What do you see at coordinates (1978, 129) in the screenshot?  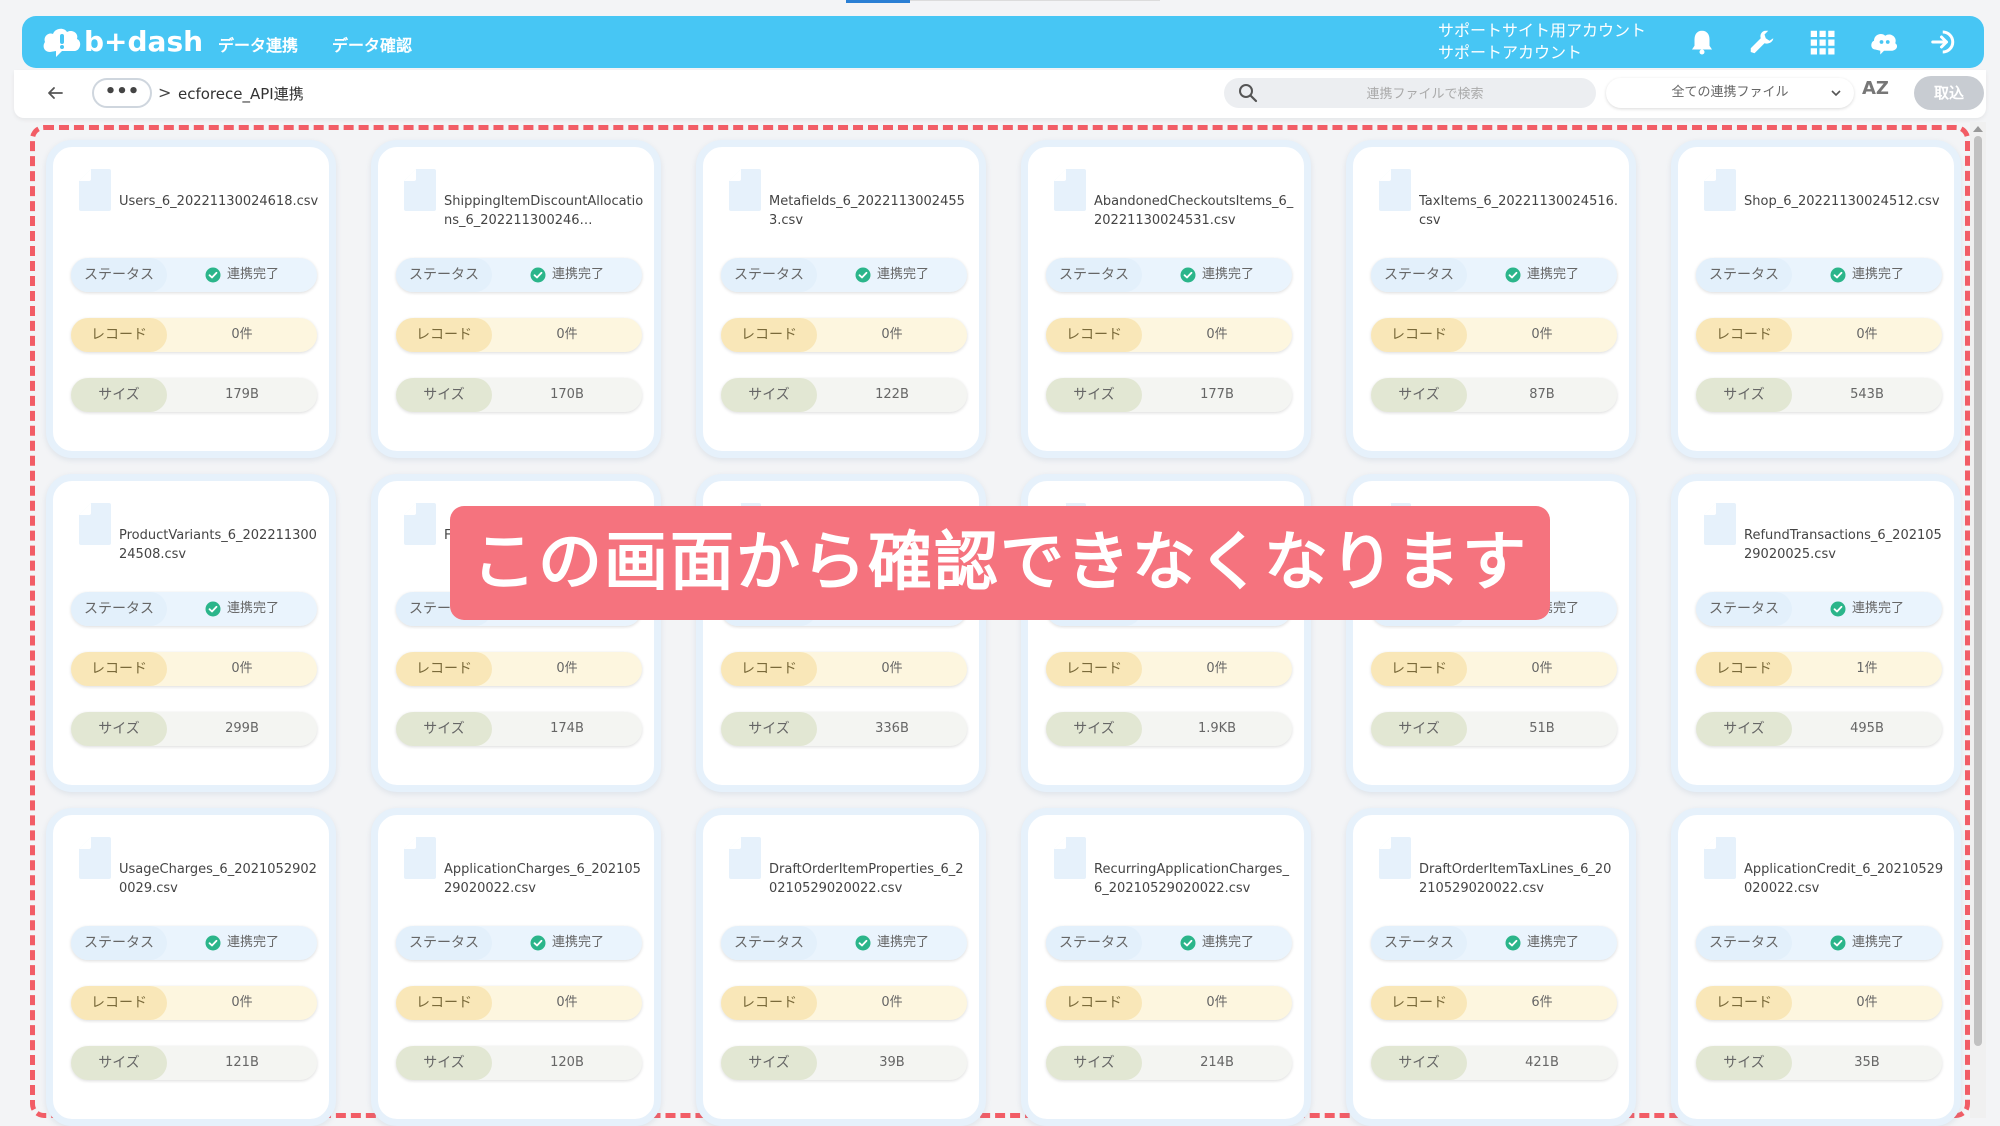 I see `scroll-up-arrow` at bounding box center [1978, 129].